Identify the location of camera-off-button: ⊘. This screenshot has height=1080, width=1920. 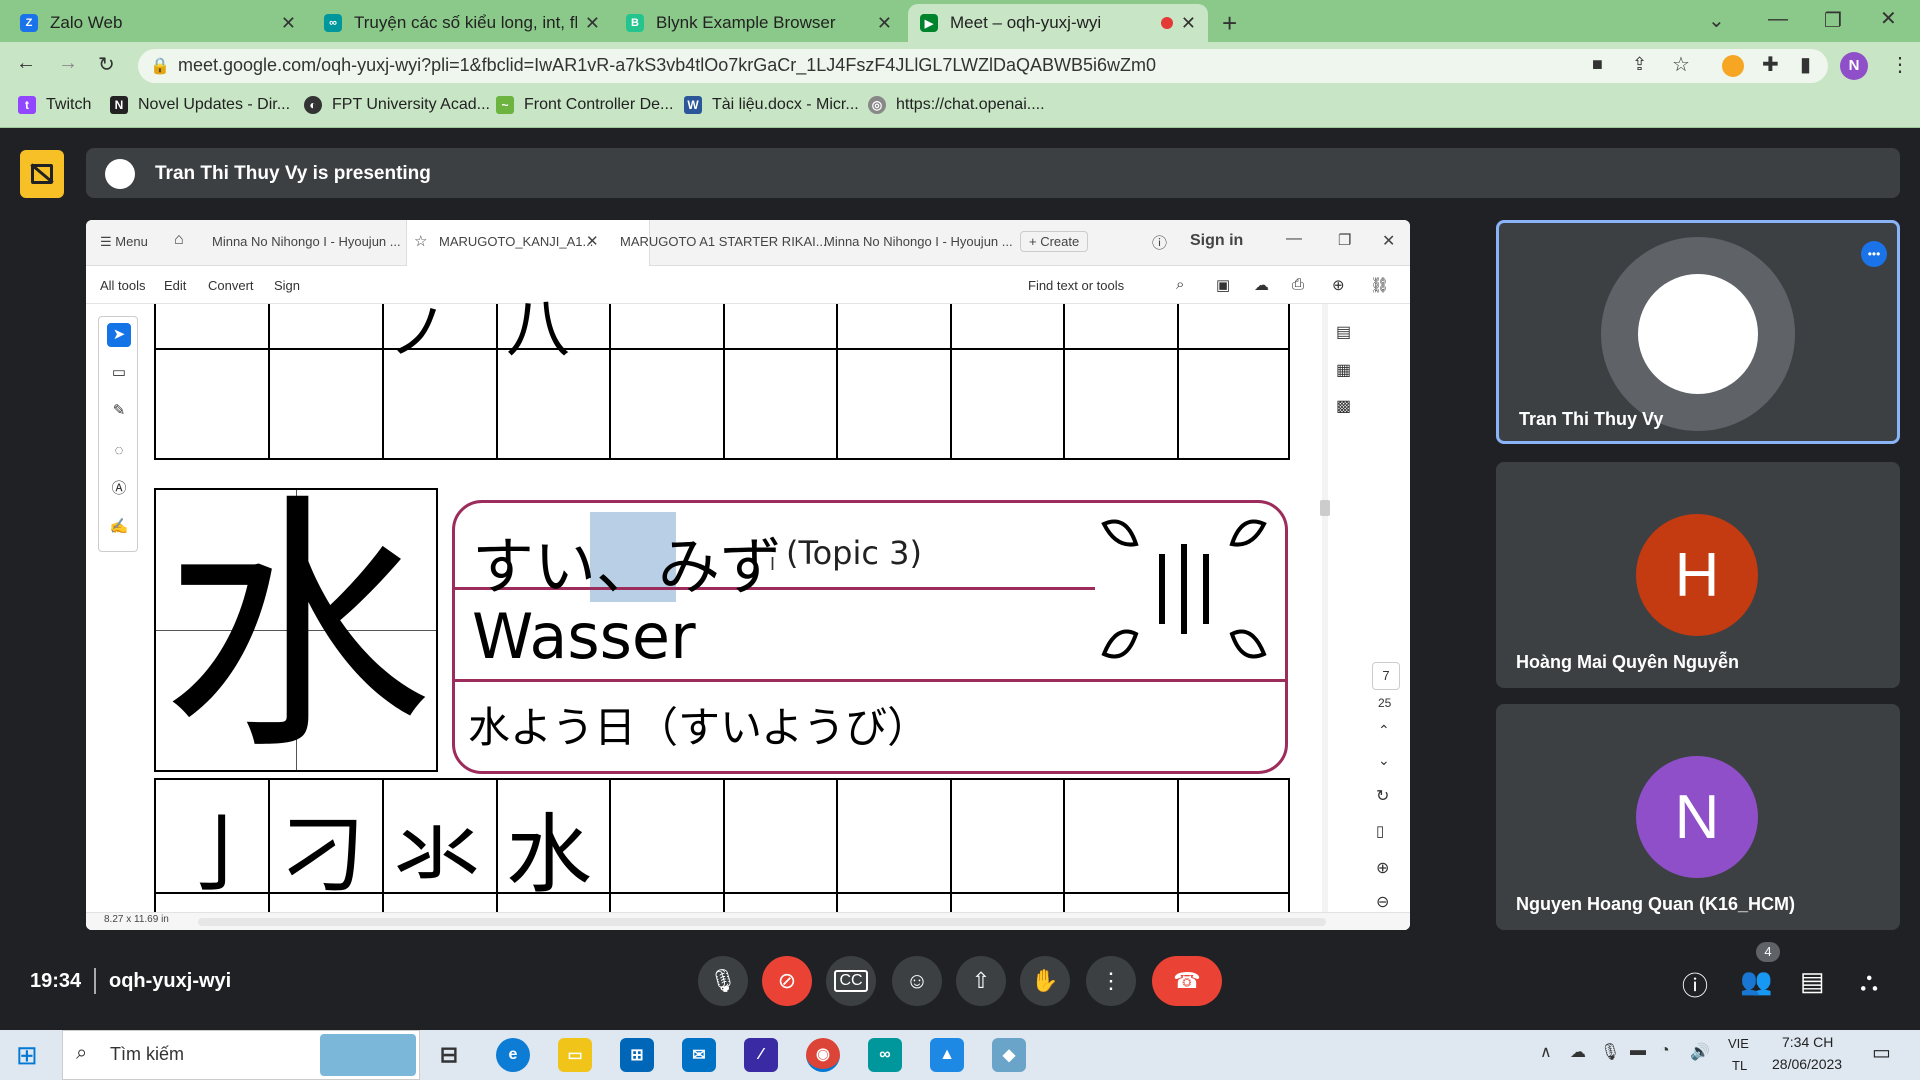
(787, 981).